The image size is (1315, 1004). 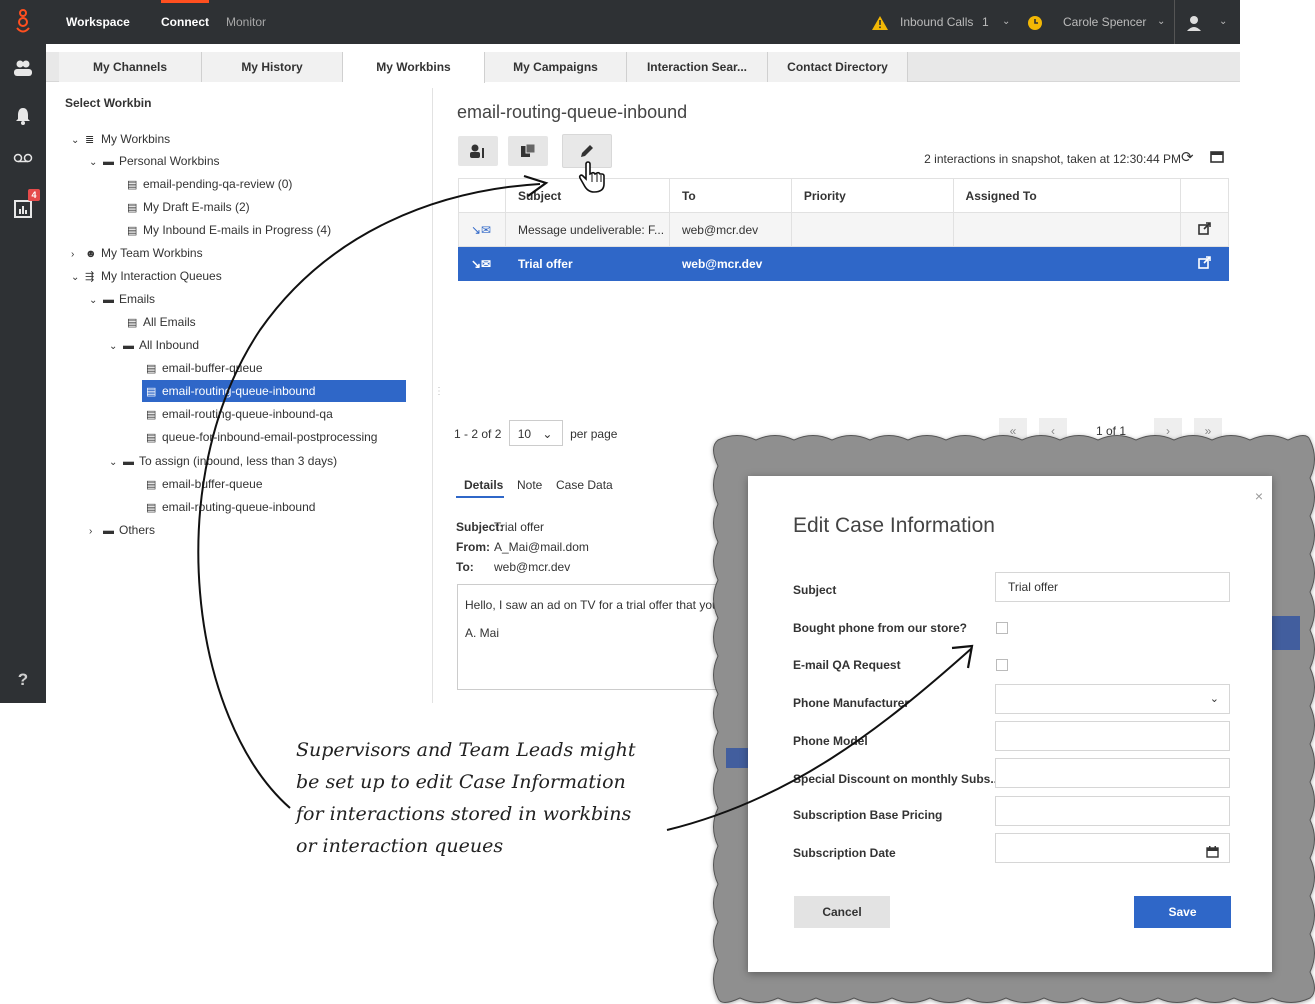 I want to click on table-header-row: Subject To Priority Assigned To, so click(x=843, y=195).